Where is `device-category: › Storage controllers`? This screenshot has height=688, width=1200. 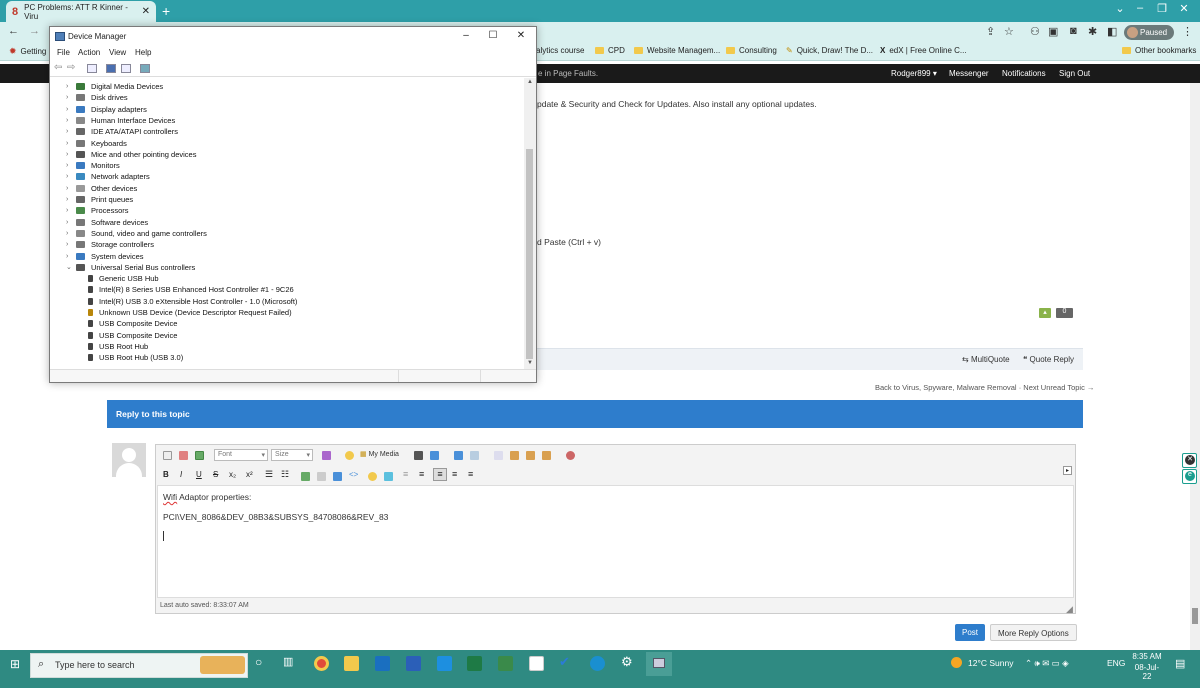 device-category: › Storage controllers is located at coordinates (110, 244).